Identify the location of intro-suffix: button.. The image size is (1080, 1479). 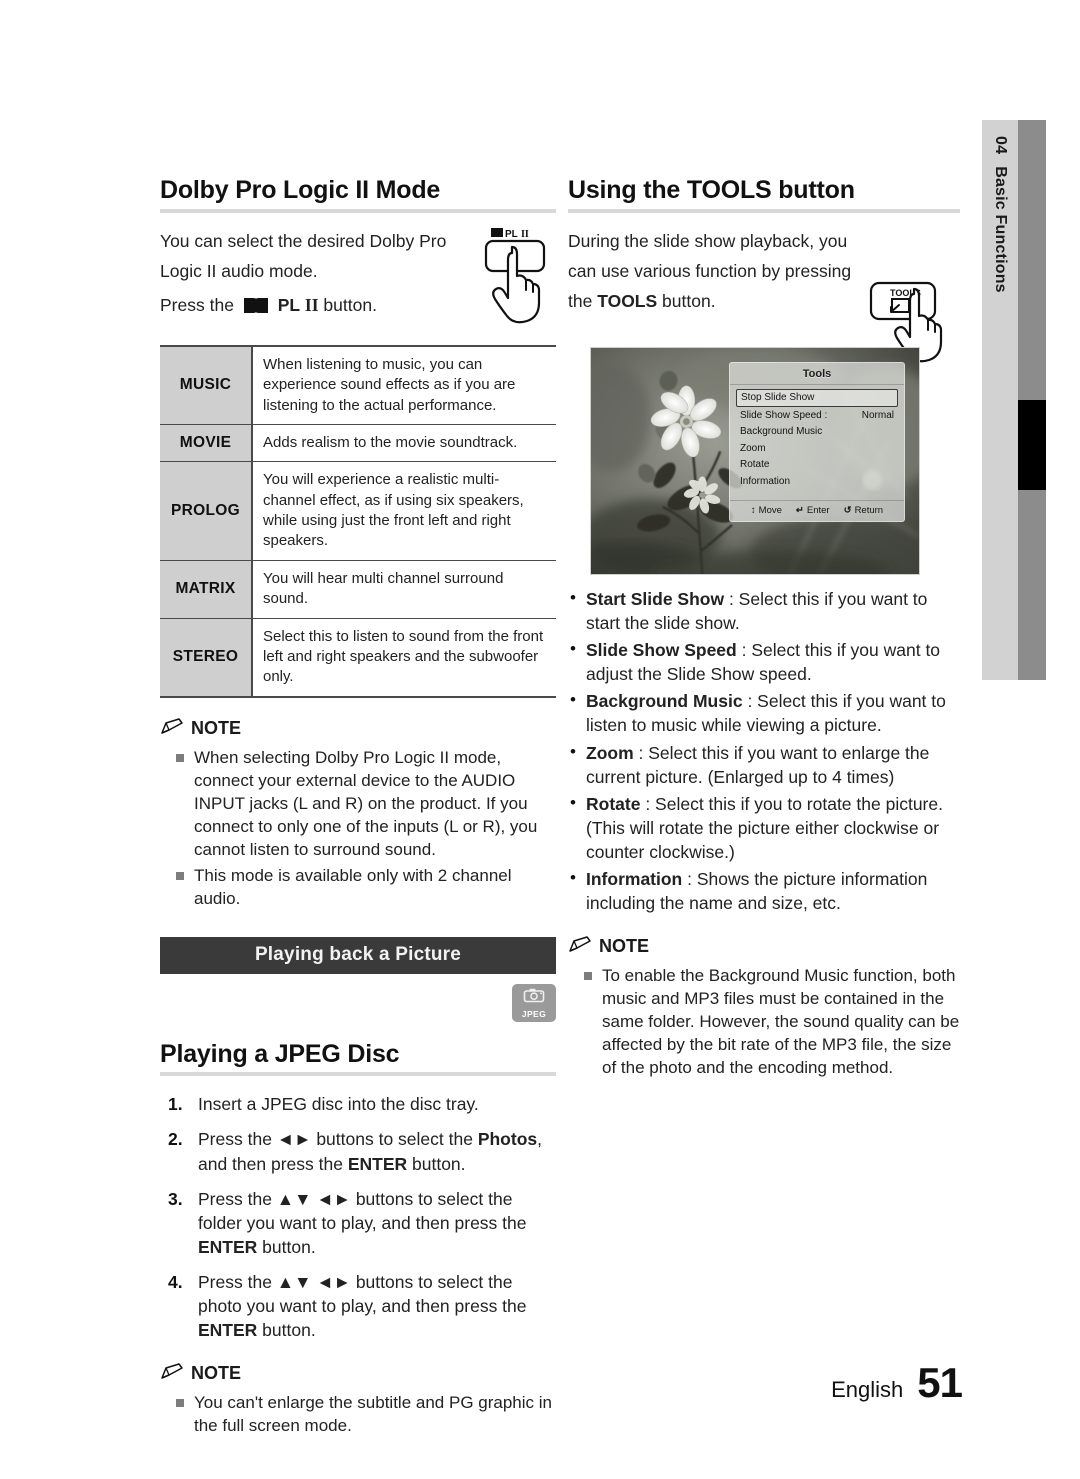
(689, 301).